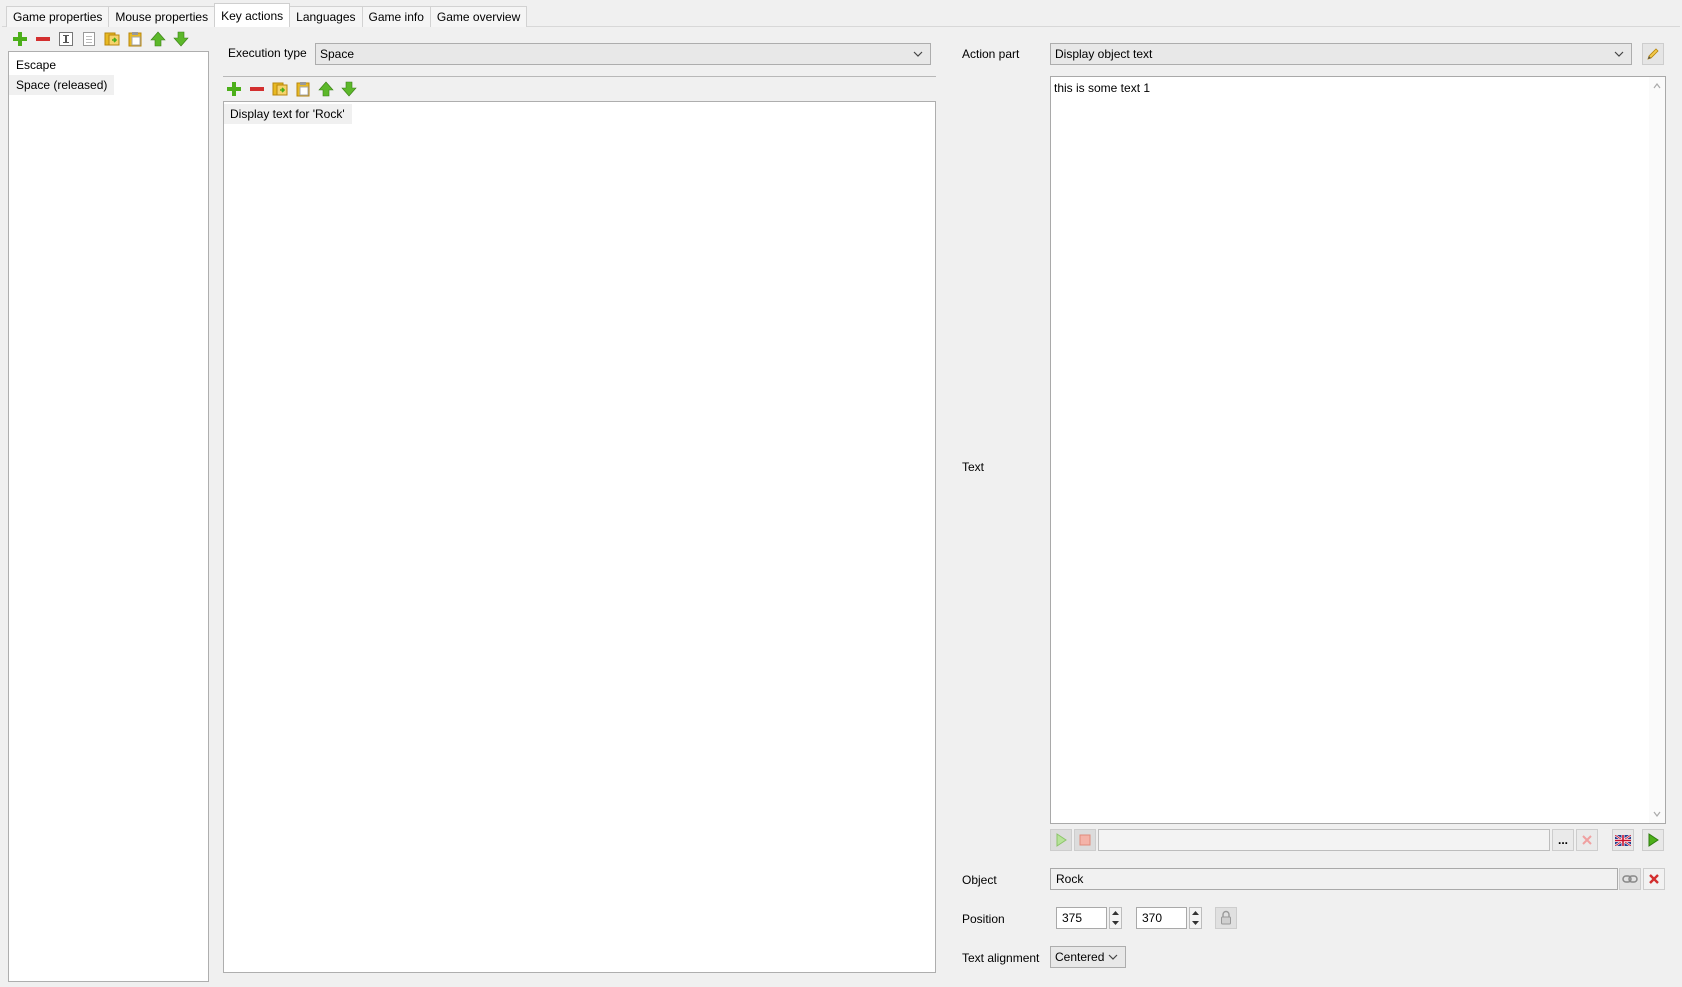  I want to click on arrow-up-icon, so click(325, 88).